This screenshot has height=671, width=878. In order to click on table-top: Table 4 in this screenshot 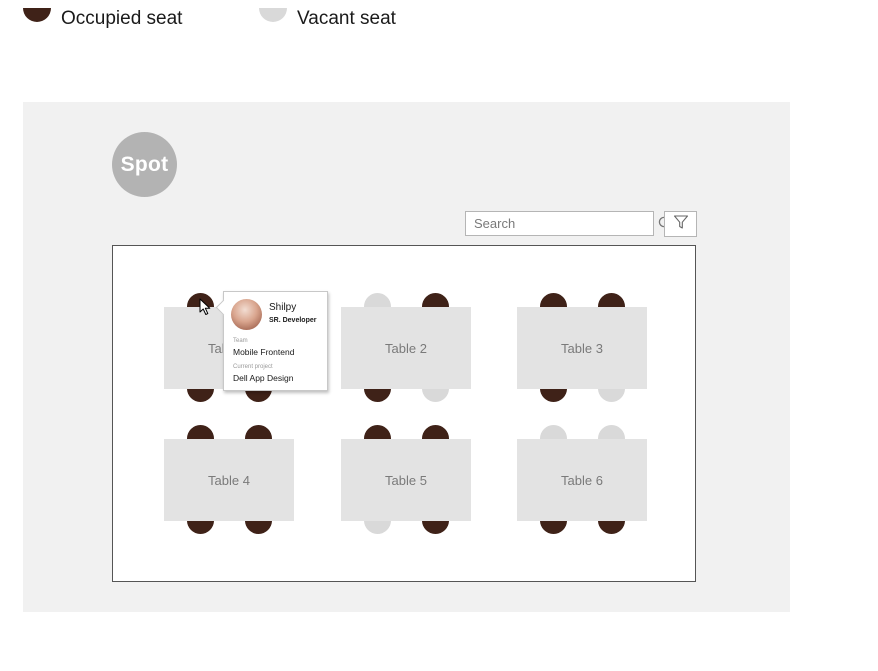, I will do `click(229, 480)`.